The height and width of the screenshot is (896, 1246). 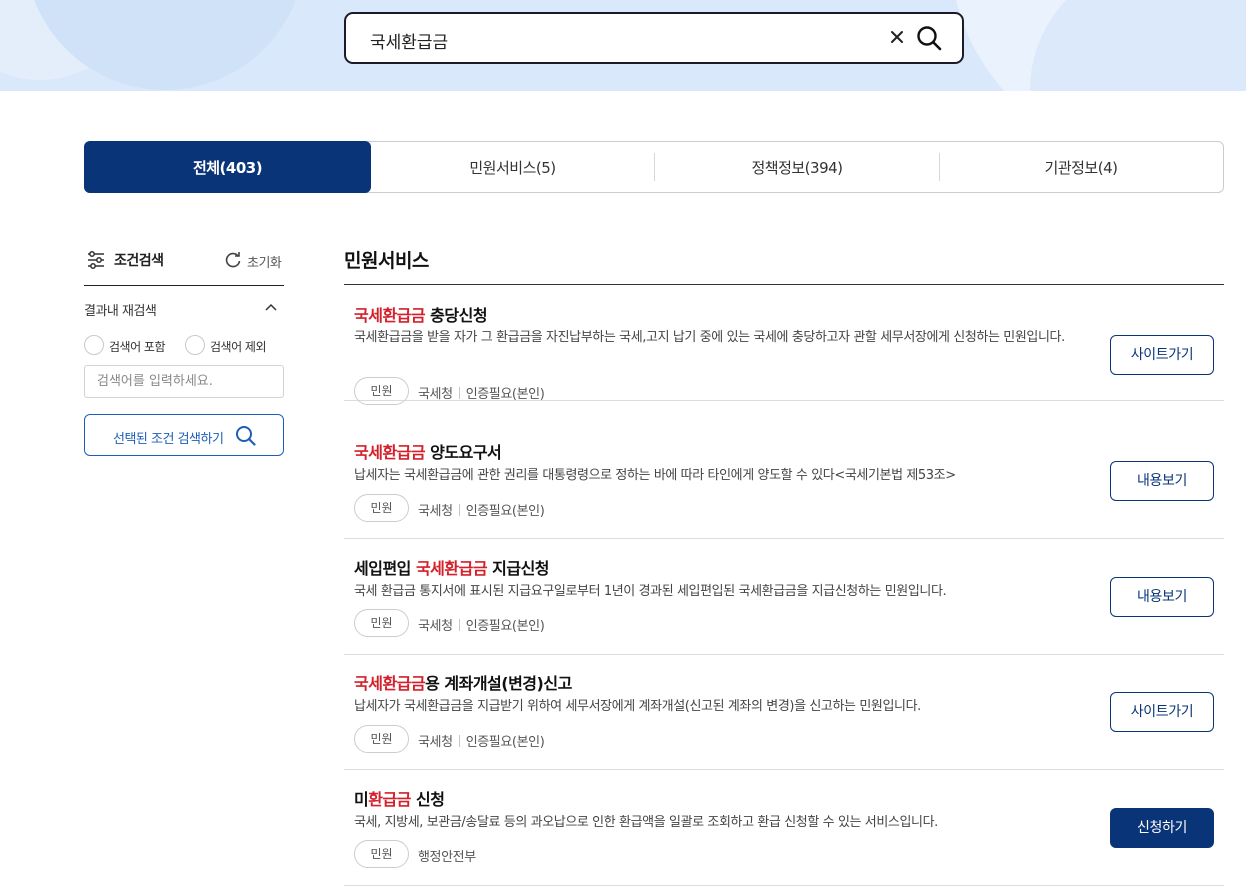 What do you see at coordinates (1081, 167) in the screenshot?
I see `tab-agency-info: 기관정보(4)` at bounding box center [1081, 167].